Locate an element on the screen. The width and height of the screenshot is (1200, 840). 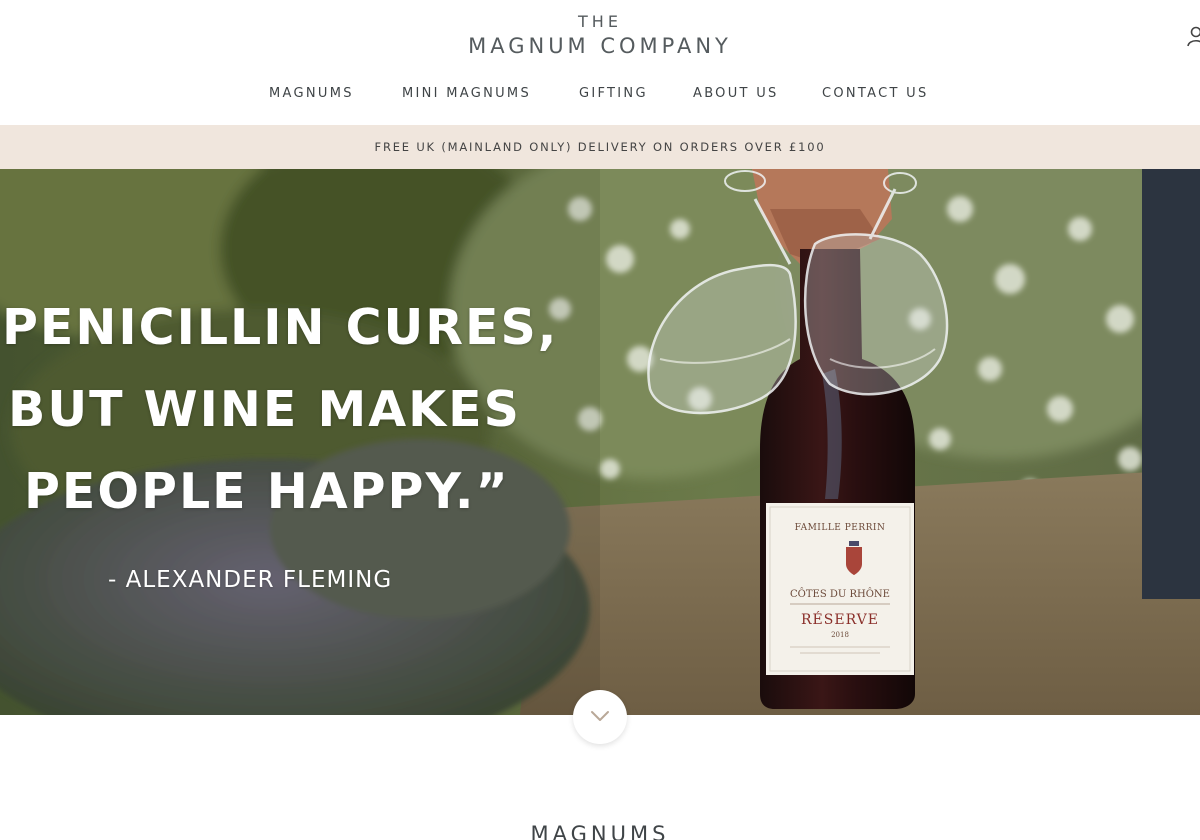
nav-item-magnums: MAGNUMS is located at coordinates (311, 93).